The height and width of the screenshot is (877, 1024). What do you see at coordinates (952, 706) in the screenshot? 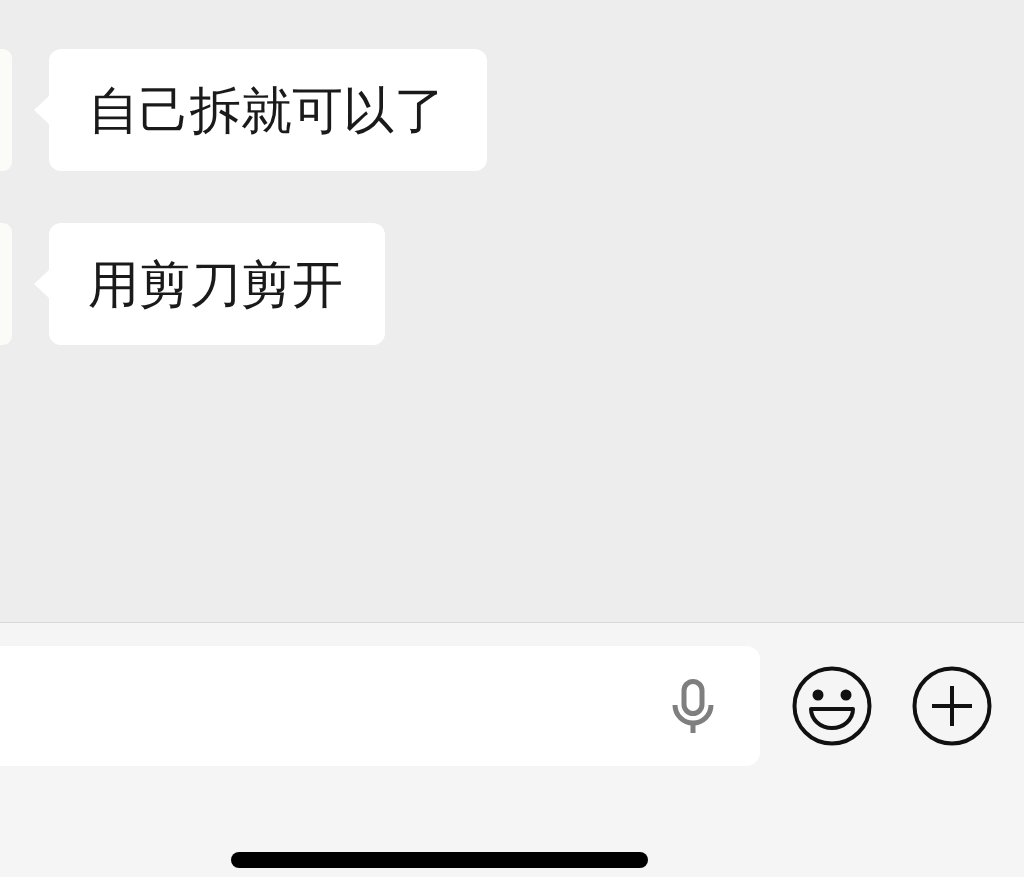
I see `plus-icon` at bounding box center [952, 706].